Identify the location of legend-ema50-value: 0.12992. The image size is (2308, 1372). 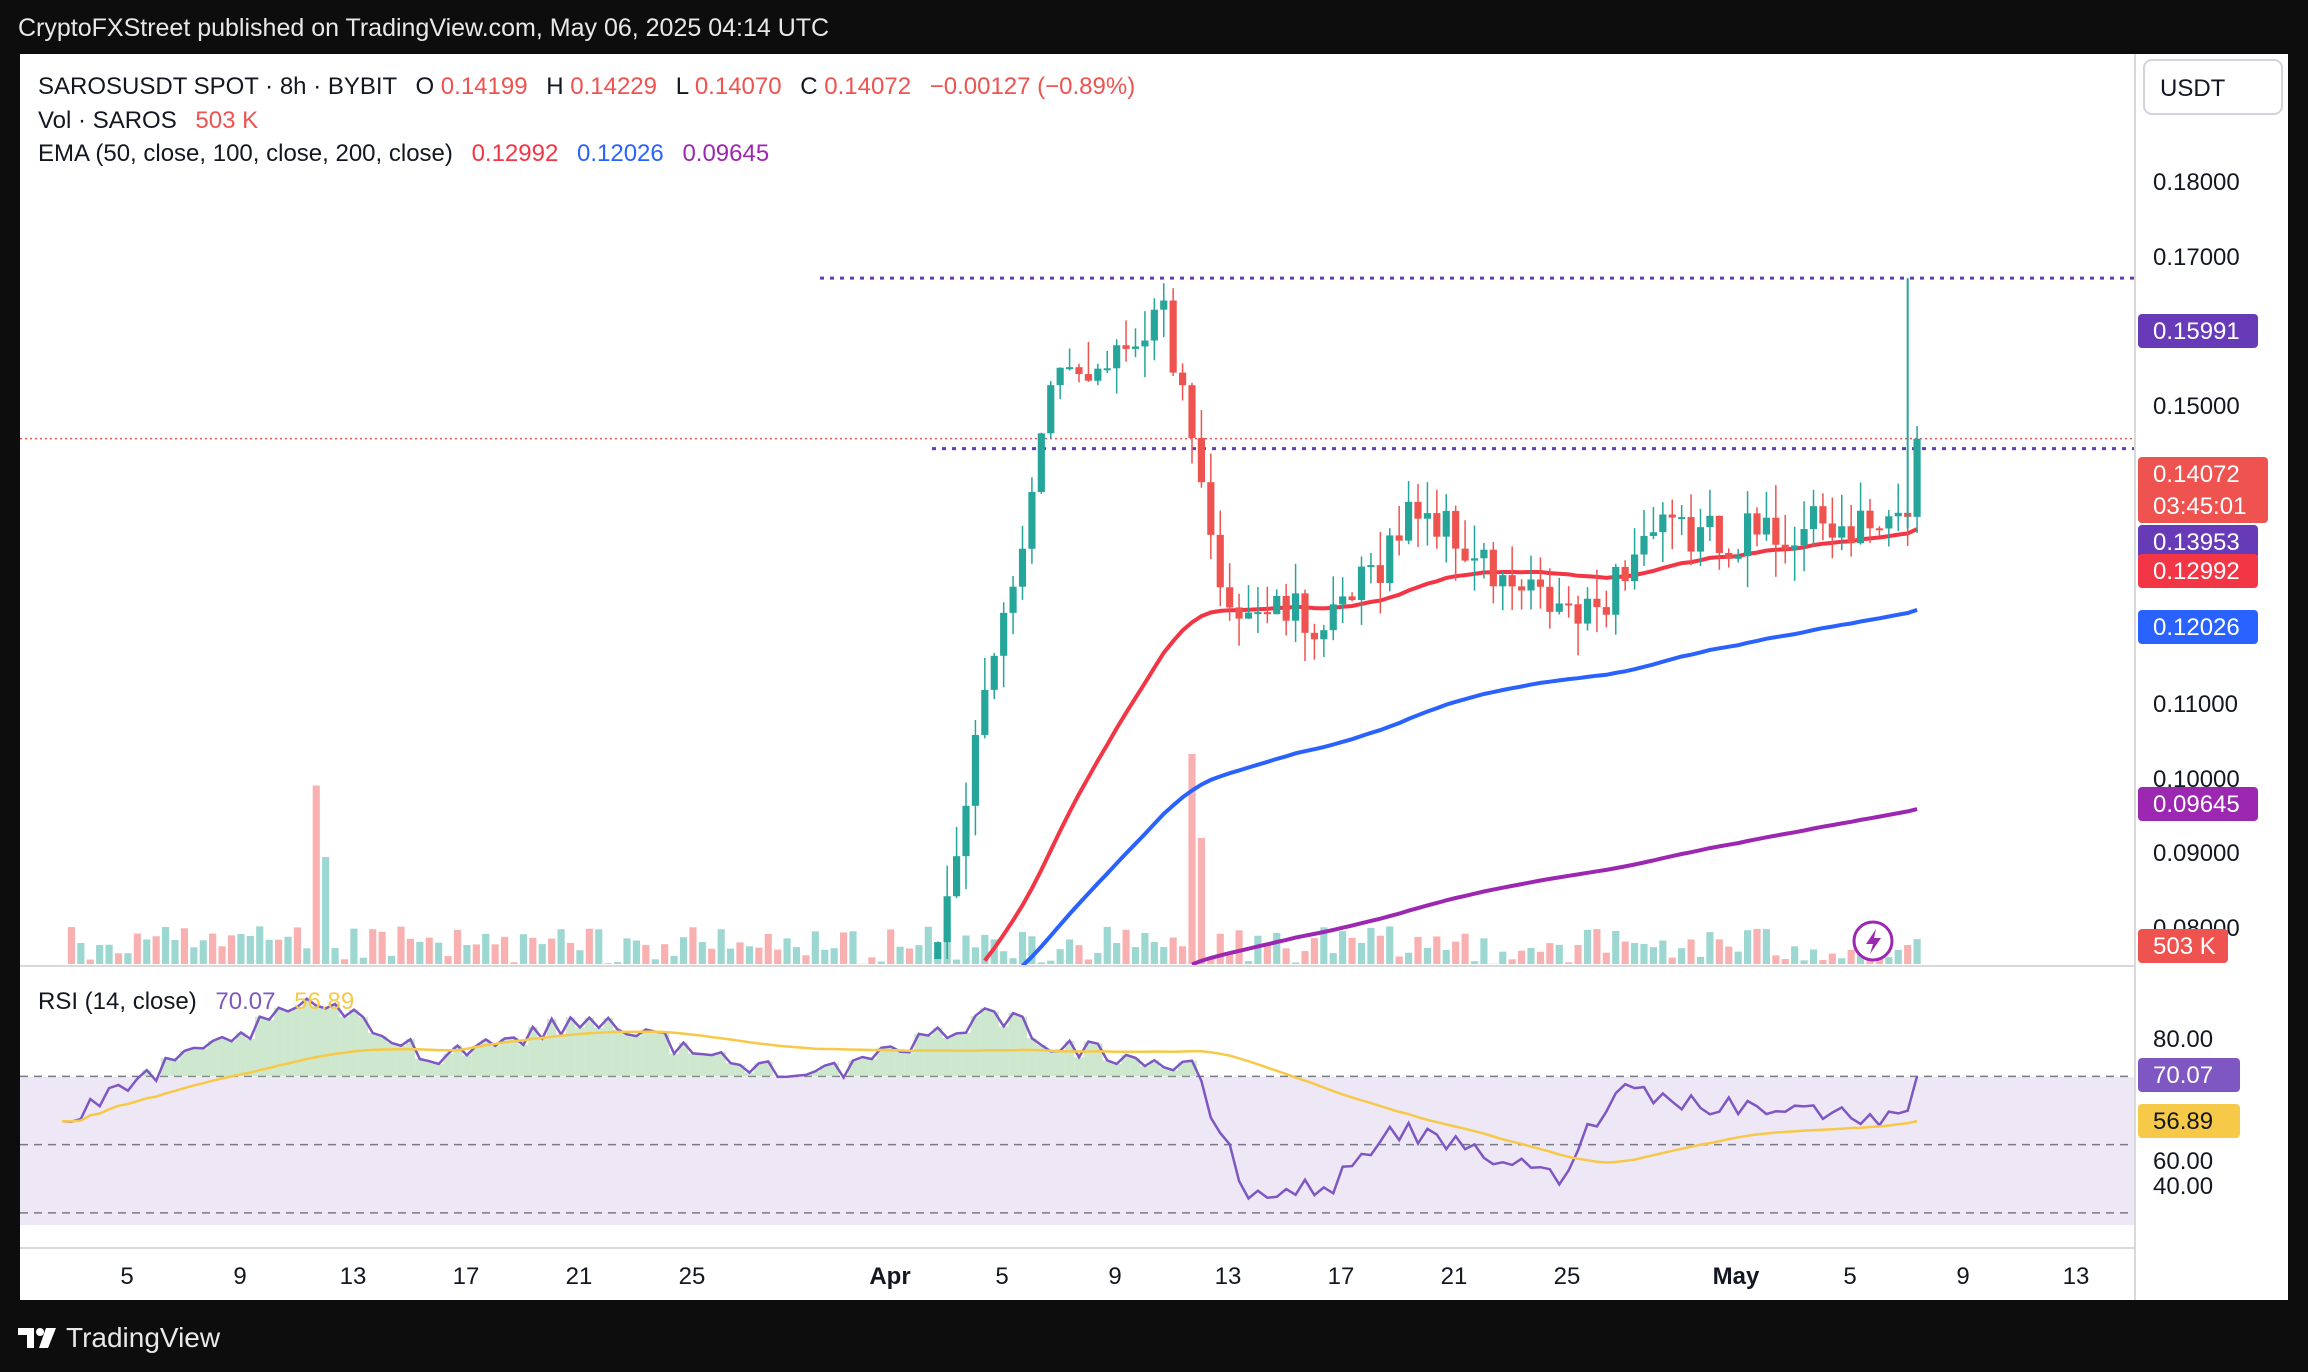
(515, 153).